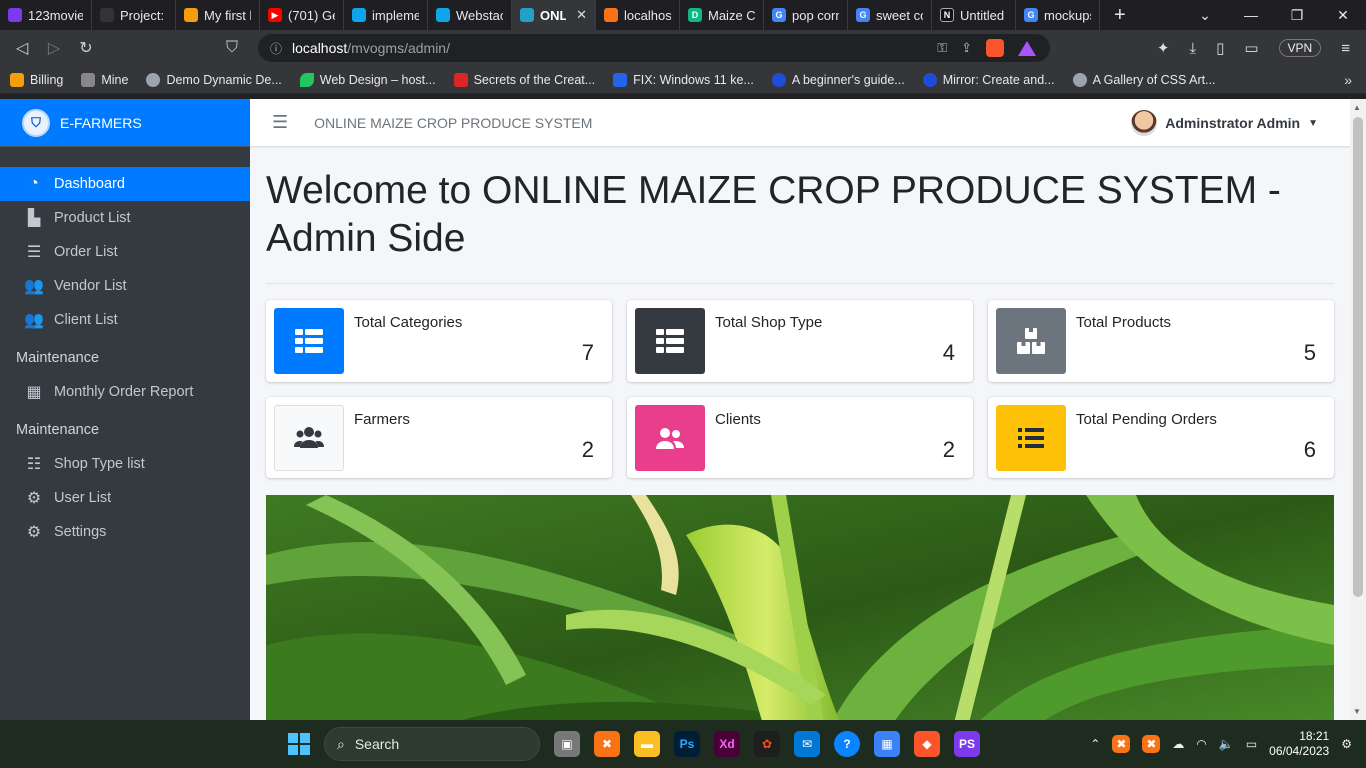  Describe the element at coordinates (947, 15) in the screenshot. I see `notion-icon: N` at that location.